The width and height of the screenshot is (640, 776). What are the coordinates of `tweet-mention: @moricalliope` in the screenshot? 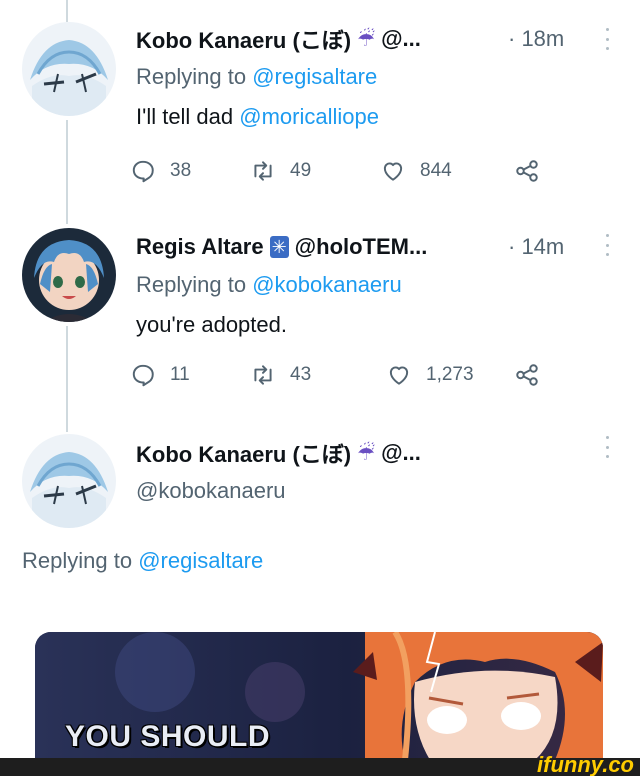 It's located at (309, 116).